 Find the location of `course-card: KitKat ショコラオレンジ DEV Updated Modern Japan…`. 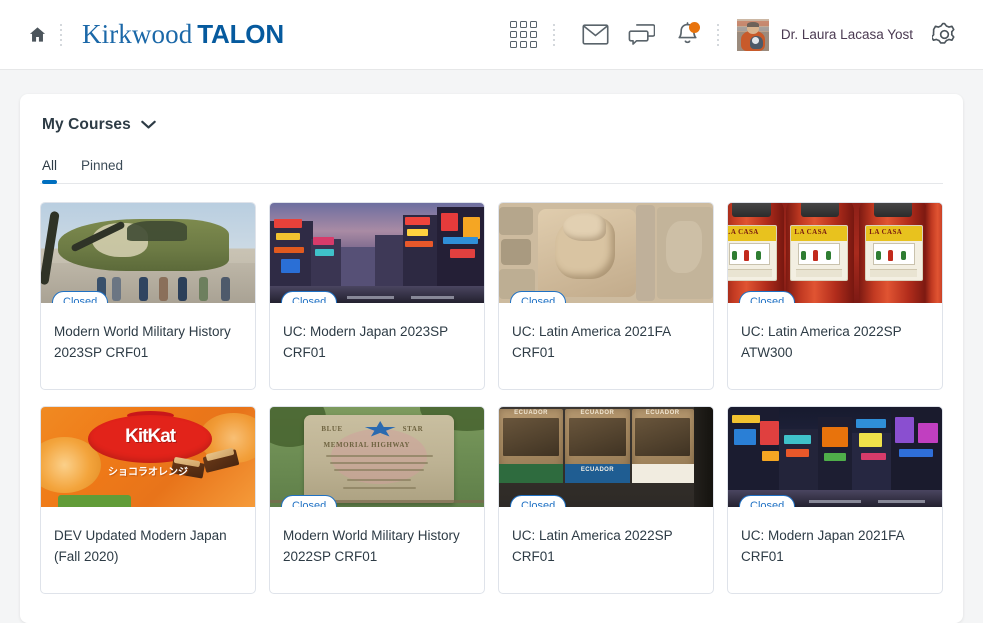

course-card: KitKat ショコラオレンジ DEV Updated Modern Japan… is located at coordinates (148, 500).